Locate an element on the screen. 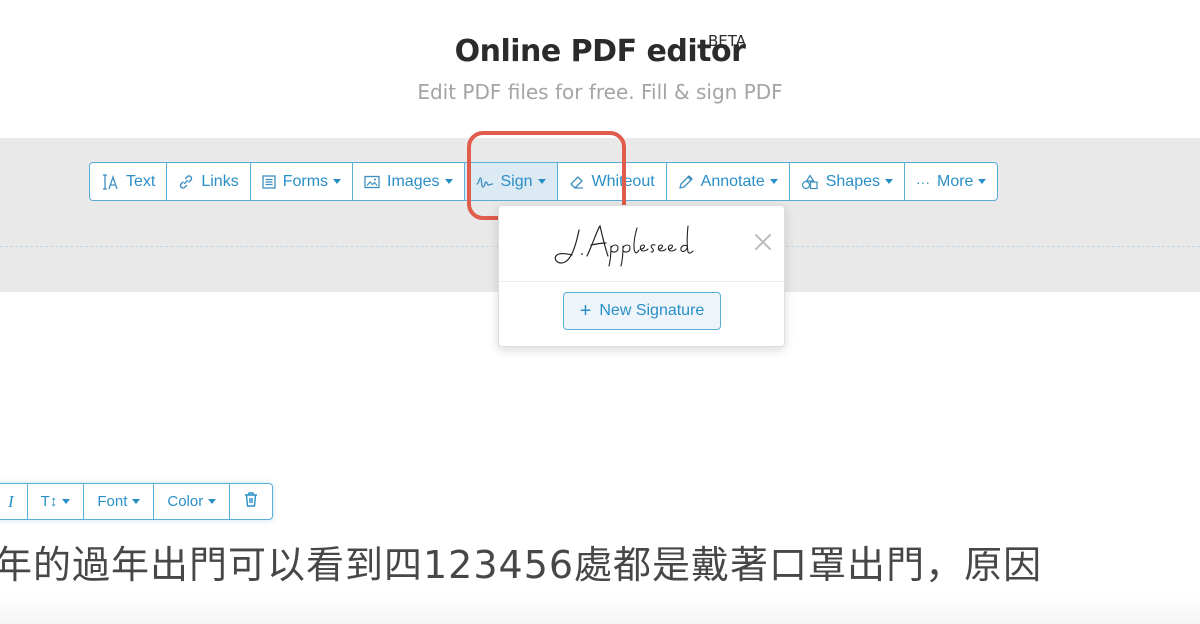 The height and width of the screenshot is (624, 1200). links-tool-button: Links is located at coordinates (209, 181).